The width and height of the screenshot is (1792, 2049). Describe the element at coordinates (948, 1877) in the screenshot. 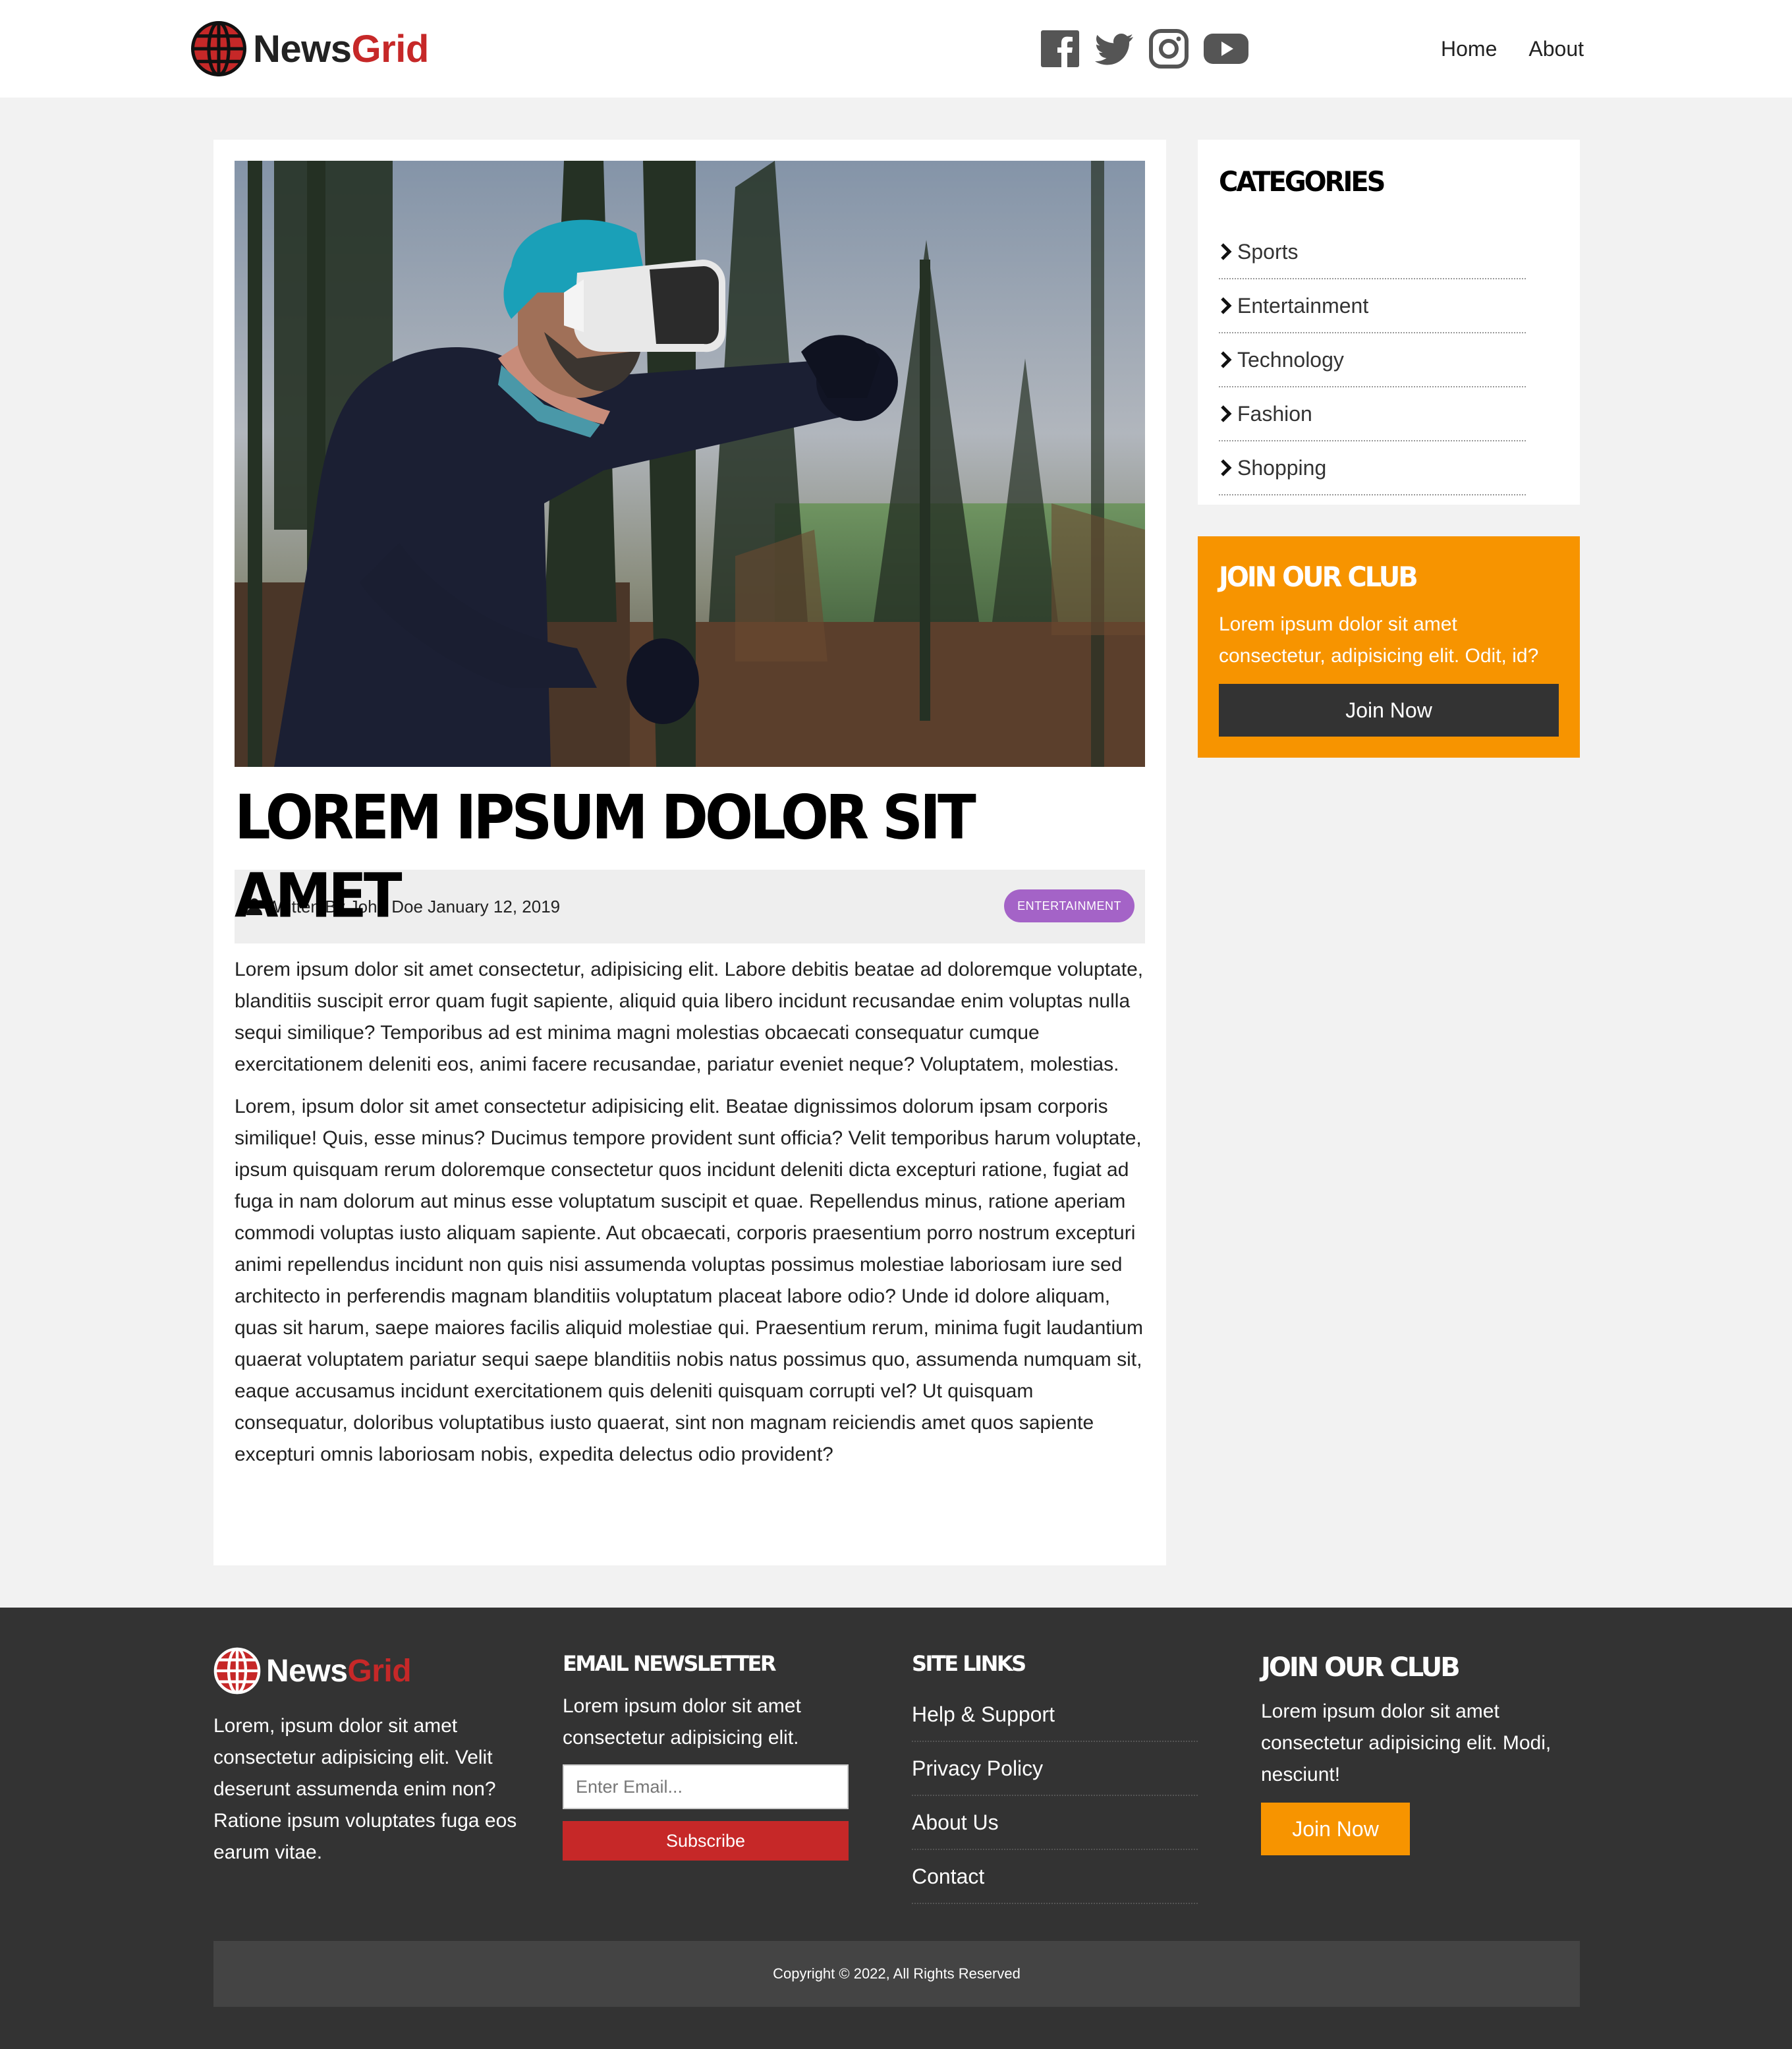

I see `contact-link: Contact` at that location.